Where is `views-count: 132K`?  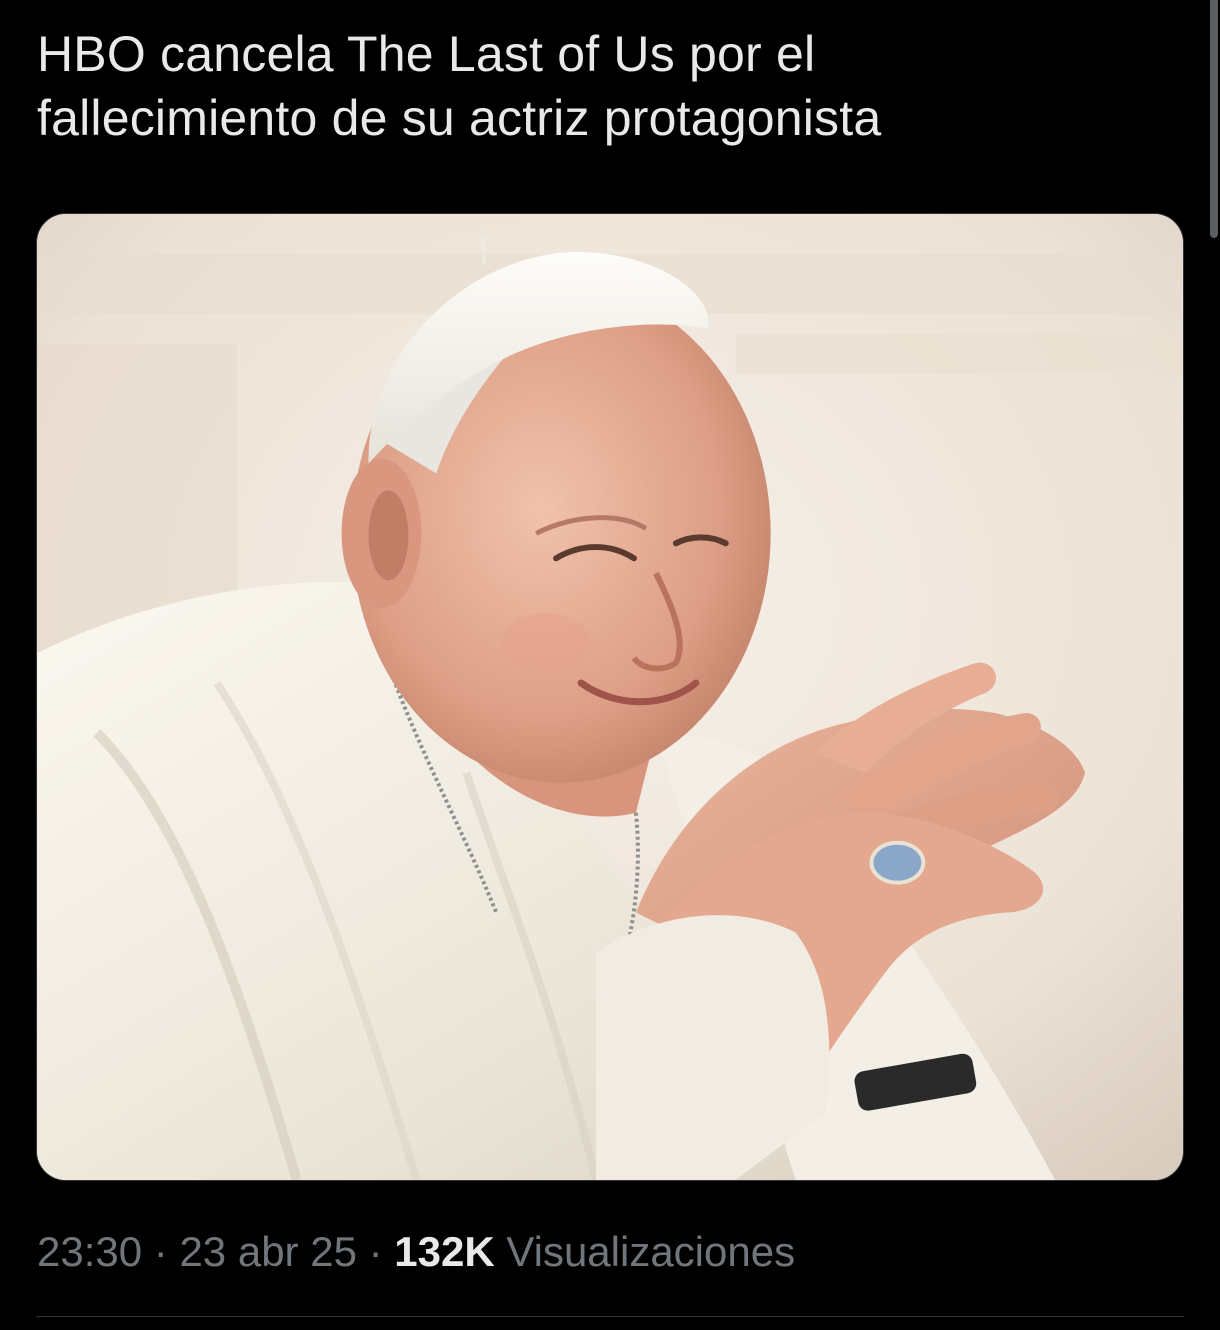
views-count: 132K is located at coordinates (444, 1251).